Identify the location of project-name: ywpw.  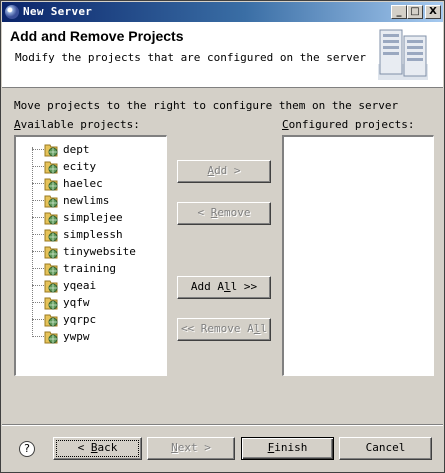
(76, 336).